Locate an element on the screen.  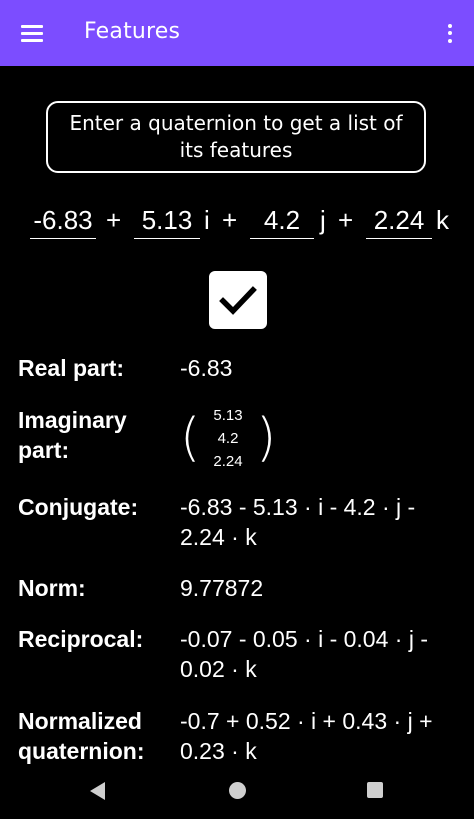
imaginary-k-value: 2.24 is located at coordinates (228, 461).